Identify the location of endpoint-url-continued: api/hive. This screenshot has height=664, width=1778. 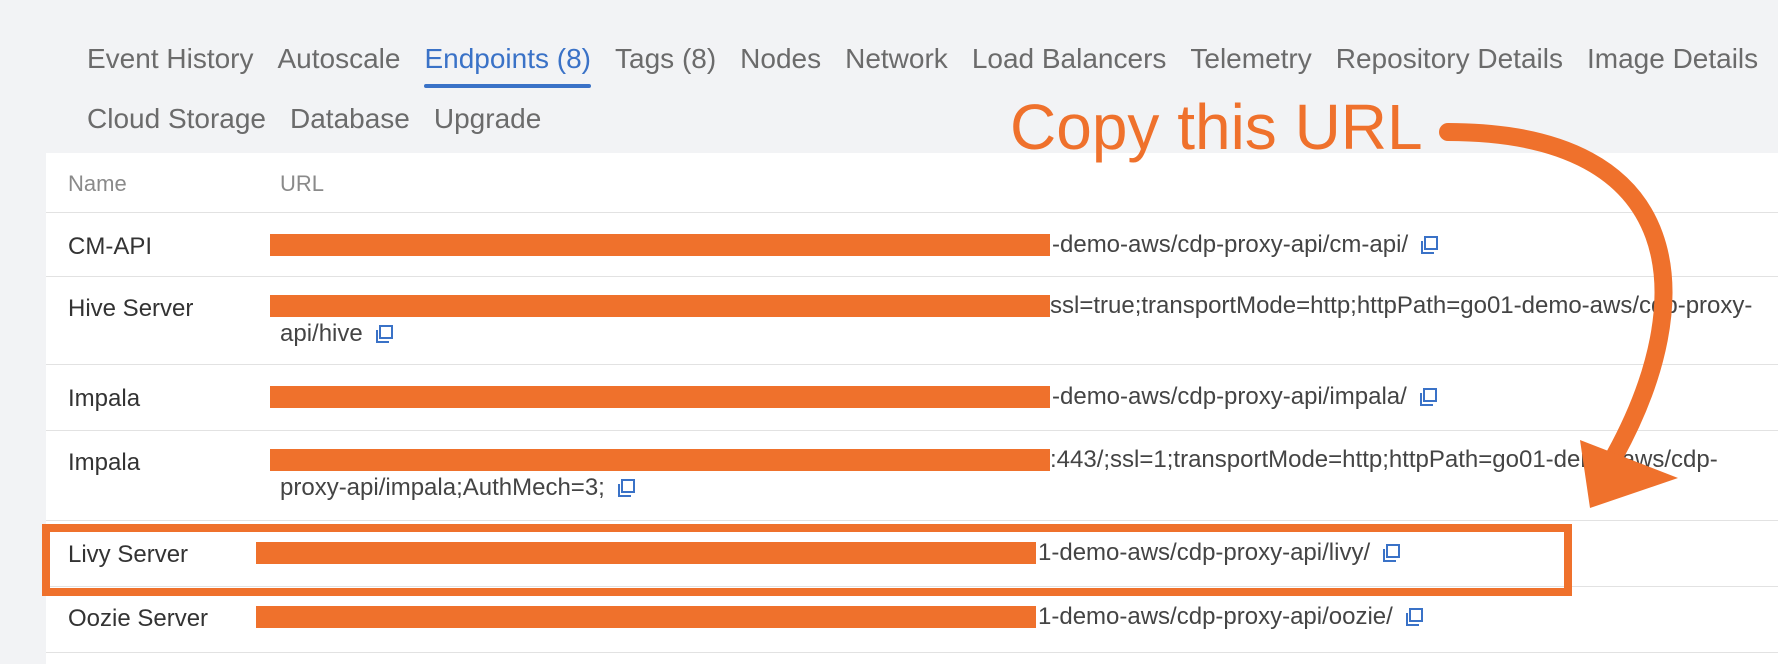
(336, 334).